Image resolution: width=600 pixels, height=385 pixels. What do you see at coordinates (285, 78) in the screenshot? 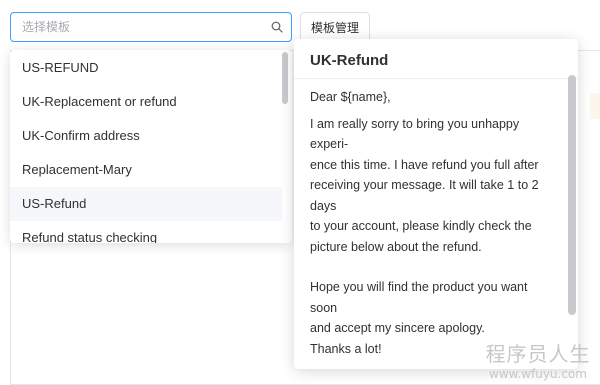
I see `dropdown-scrollbar` at bounding box center [285, 78].